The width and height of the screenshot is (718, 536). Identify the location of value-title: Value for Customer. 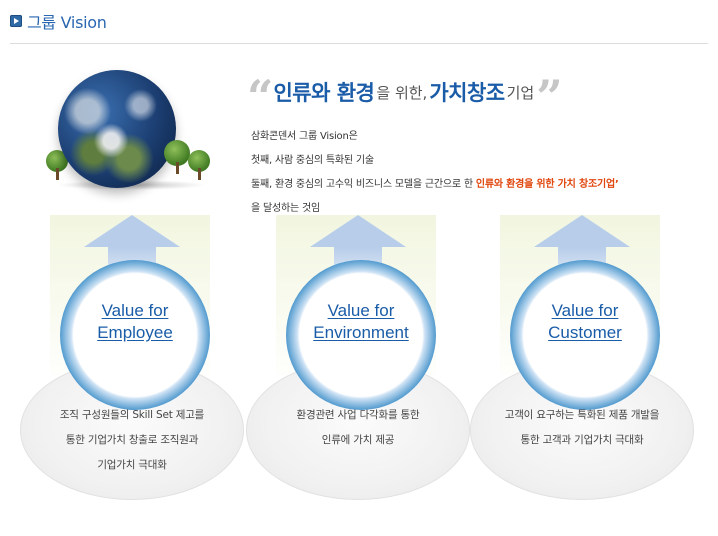
(585, 321).